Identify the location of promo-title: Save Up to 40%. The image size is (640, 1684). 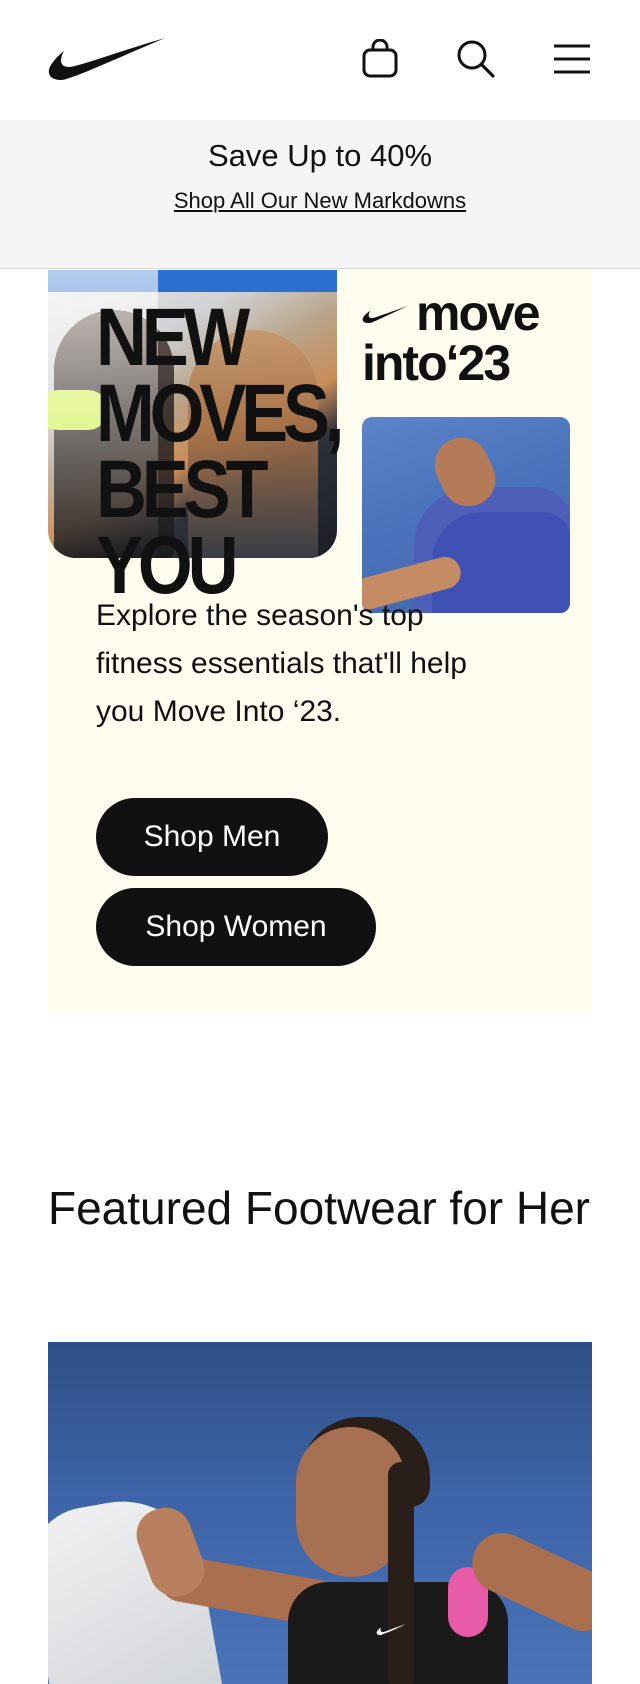
(320, 155).